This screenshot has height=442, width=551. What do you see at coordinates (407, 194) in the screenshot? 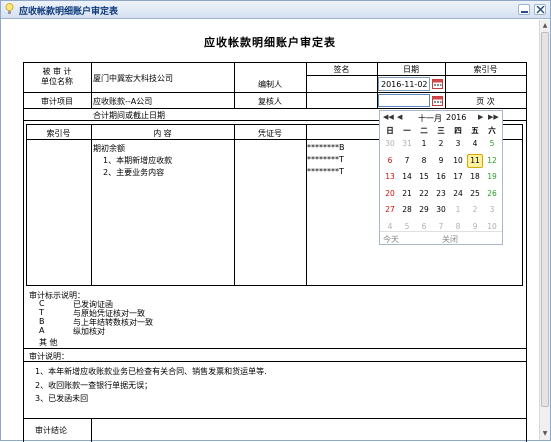
I see `calendar-day: 21` at bounding box center [407, 194].